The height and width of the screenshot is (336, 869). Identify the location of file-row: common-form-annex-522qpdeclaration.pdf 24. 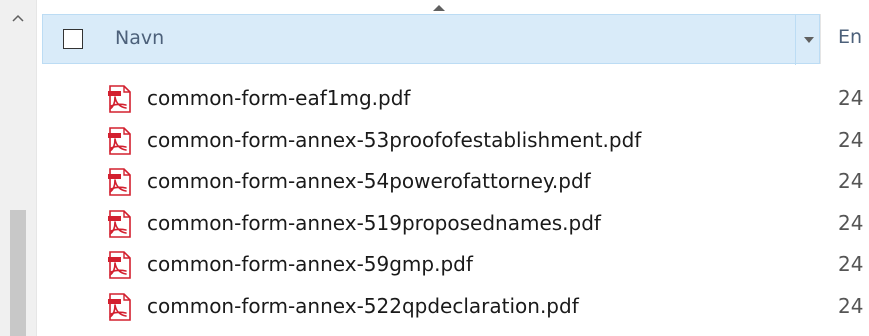
(434, 307).